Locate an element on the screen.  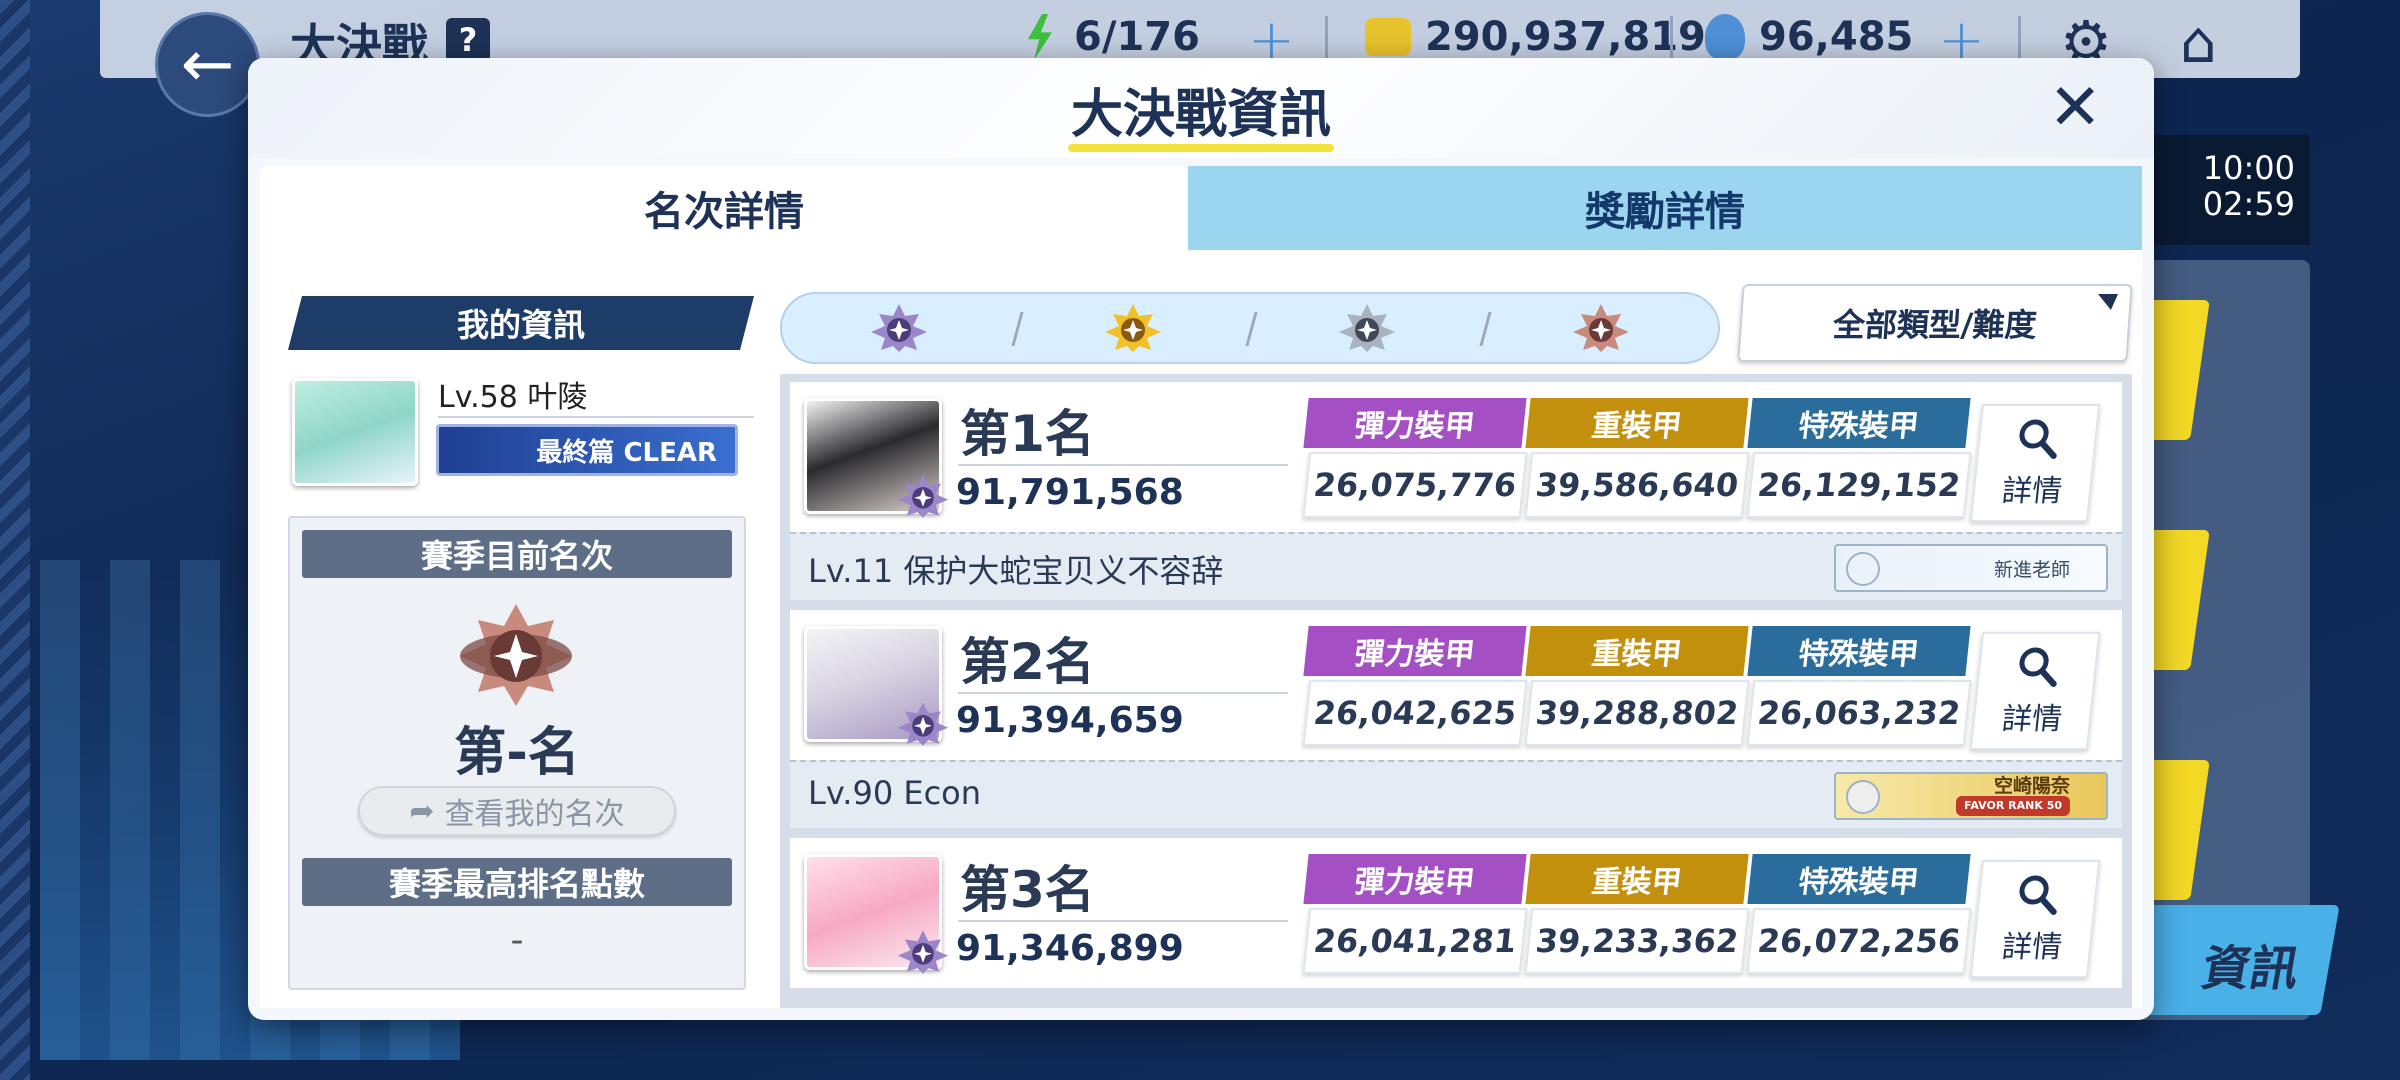
total-score: 91,394,659 is located at coordinates (1070, 720).